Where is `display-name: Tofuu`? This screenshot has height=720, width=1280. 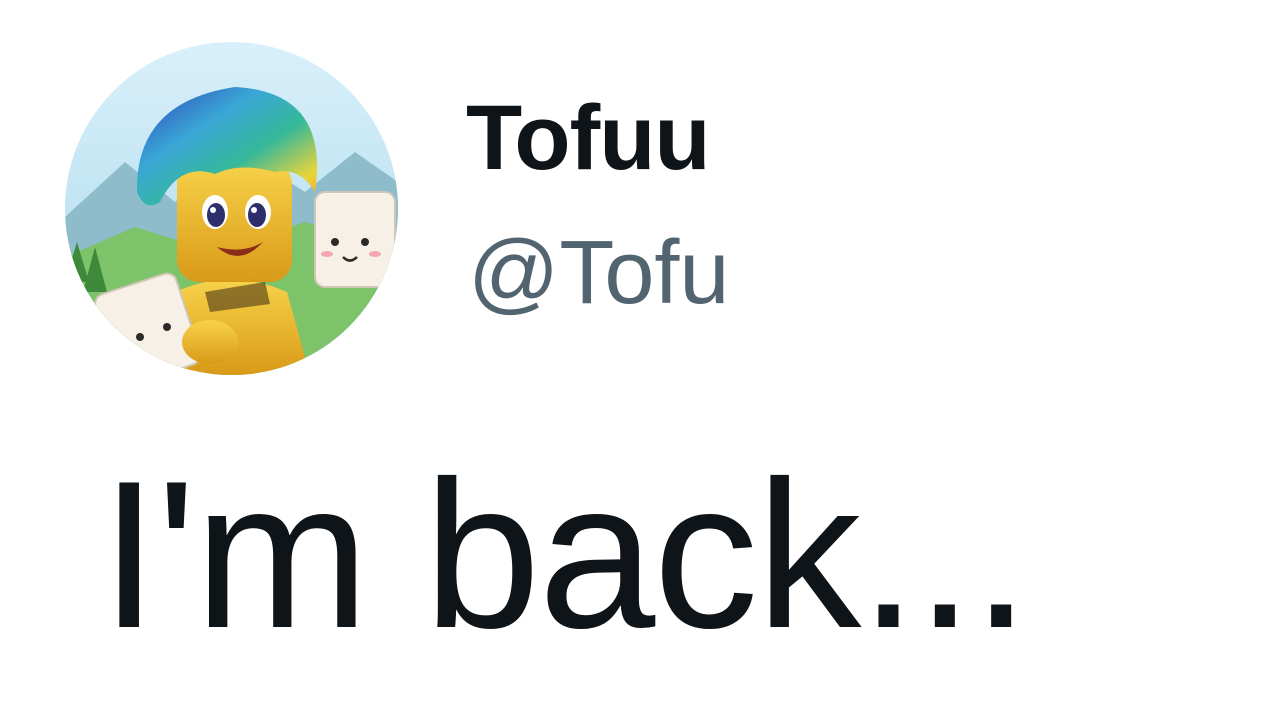 display-name: Tofuu is located at coordinates (588, 138).